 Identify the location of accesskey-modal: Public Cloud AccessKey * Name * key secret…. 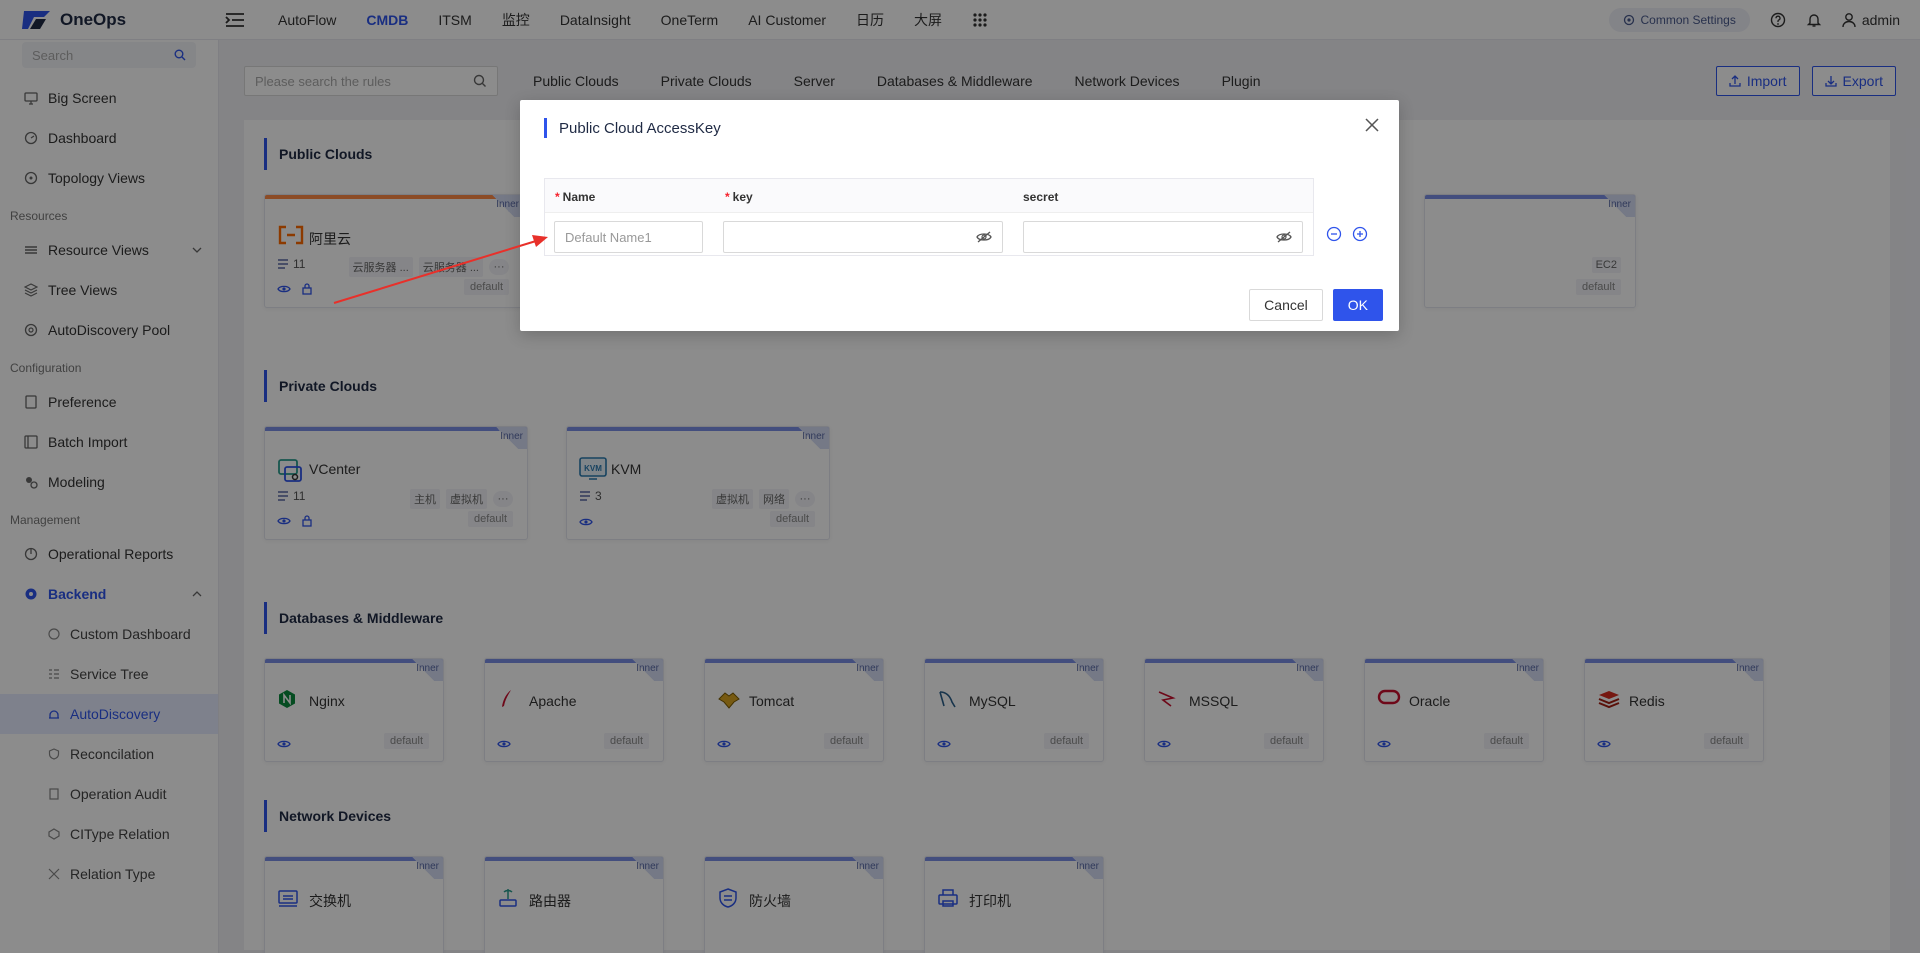
(959, 215).